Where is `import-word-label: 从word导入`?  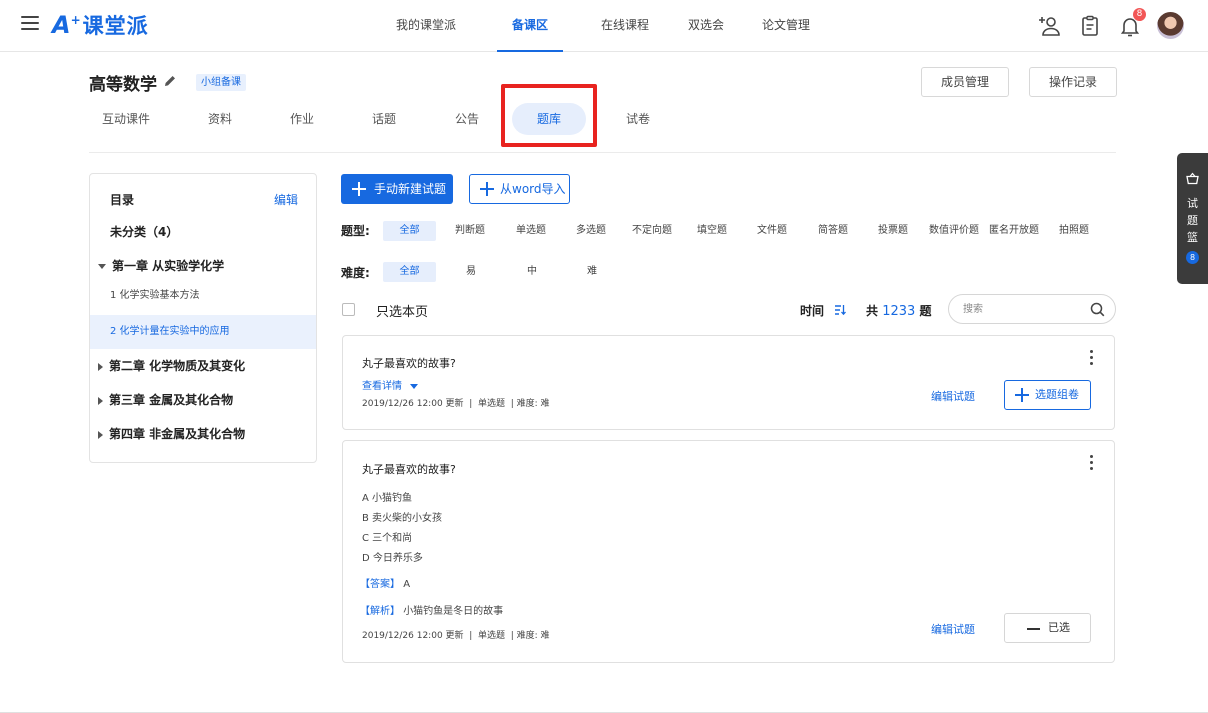
import-word-label: 从word导入 is located at coordinates (533, 189).